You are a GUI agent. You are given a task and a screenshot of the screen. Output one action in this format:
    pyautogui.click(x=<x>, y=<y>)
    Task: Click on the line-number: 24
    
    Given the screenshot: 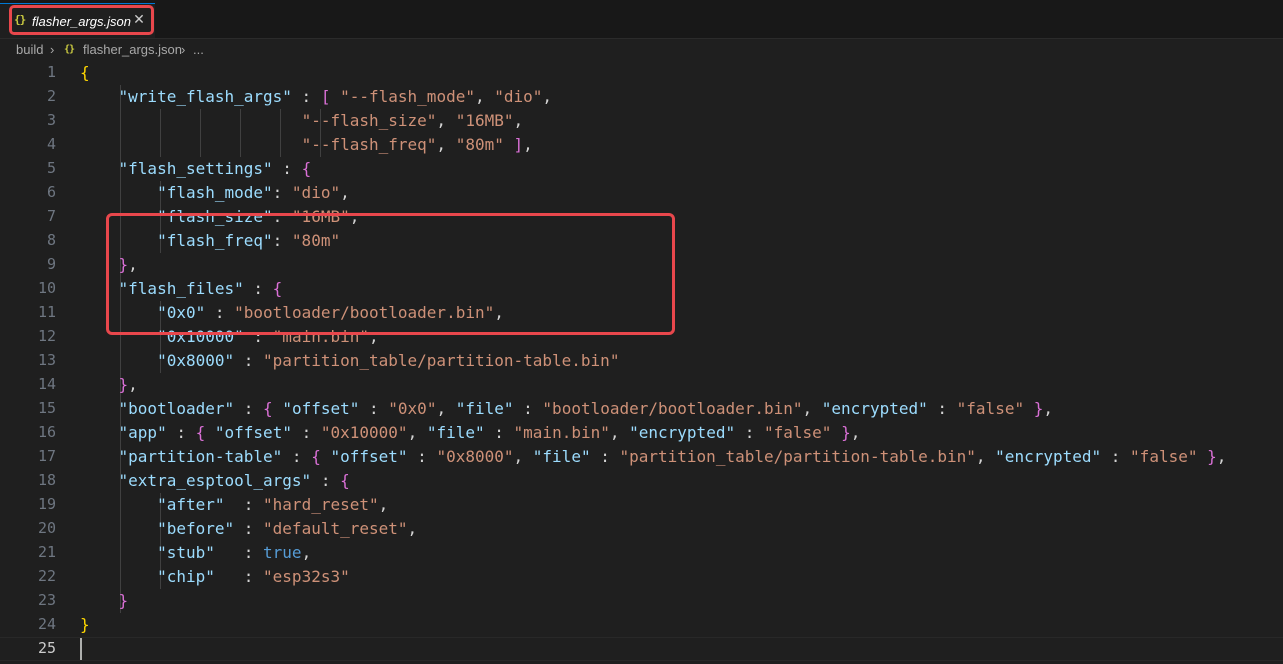 What is the action you would take?
    pyautogui.click(x=46, y=624)
    